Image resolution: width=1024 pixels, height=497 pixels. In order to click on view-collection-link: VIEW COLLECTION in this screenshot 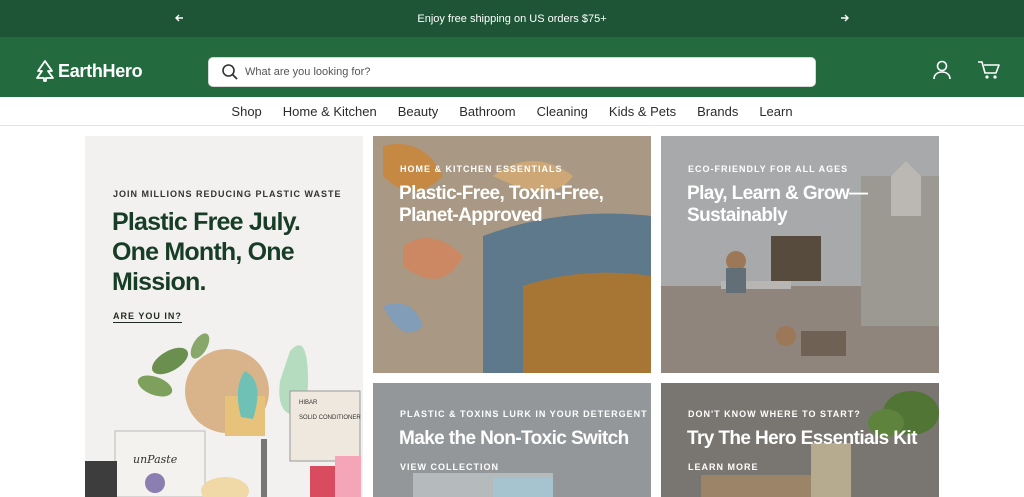, I will do `click(449, 467)`.